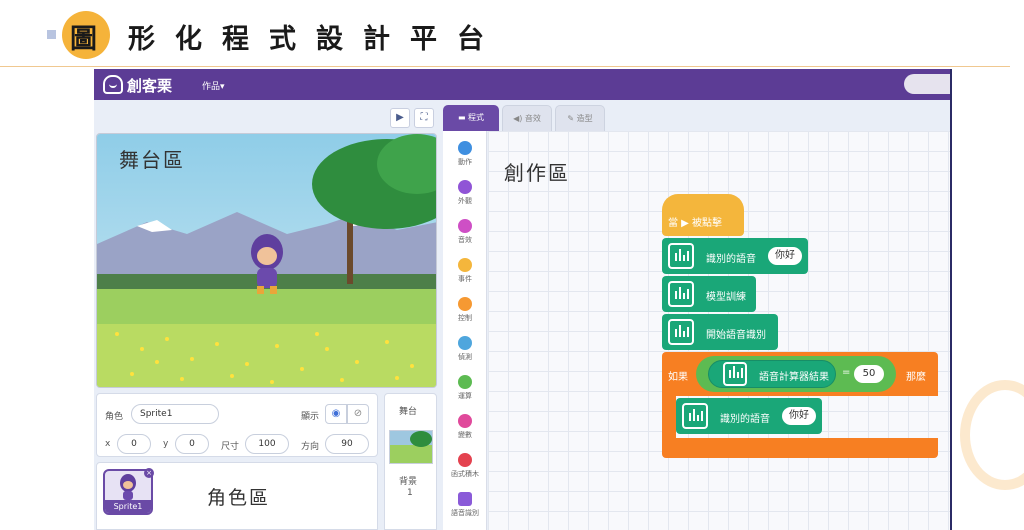 The width and height of the screenshot is (1024, 530). What do you see at coordinates (128, 506) in the screenshot?
I see `sprite-thumbnail-label: Sprite1` at bounding box center [128, 506].